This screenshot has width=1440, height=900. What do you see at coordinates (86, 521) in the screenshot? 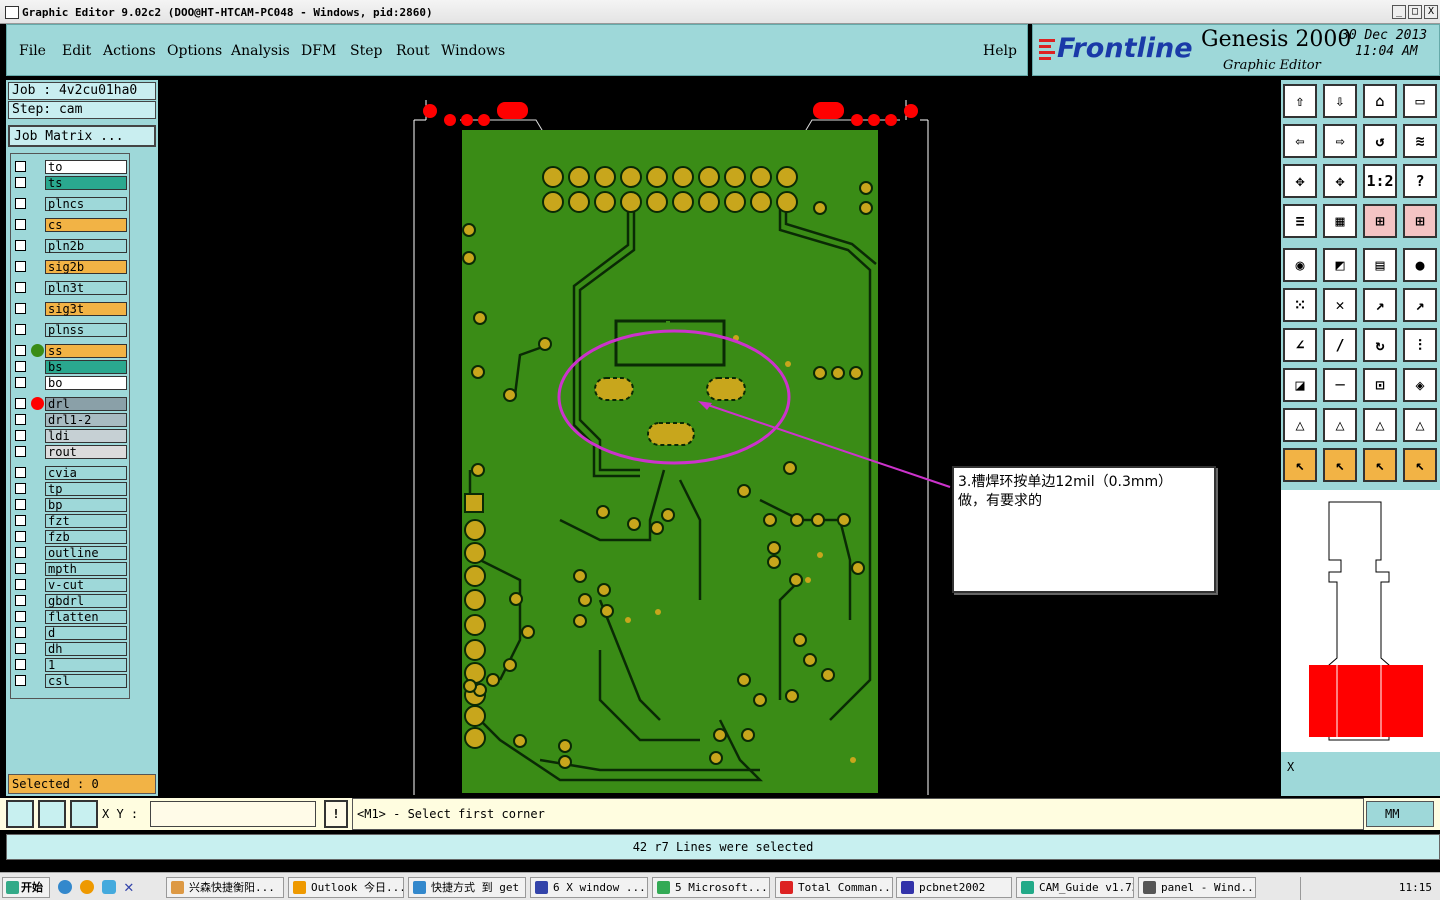
I see `layer-label: fzt` at bounding box center [86, 521].